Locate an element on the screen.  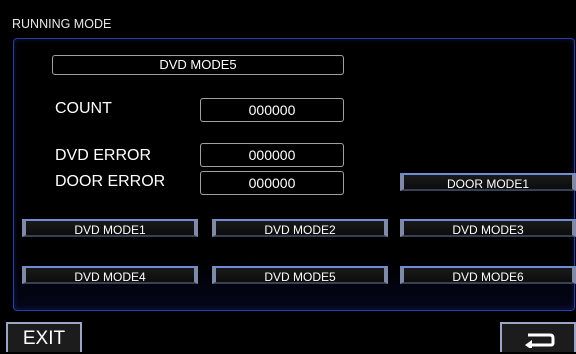
exit-button: EXIT is located at coordinates (44, 337).